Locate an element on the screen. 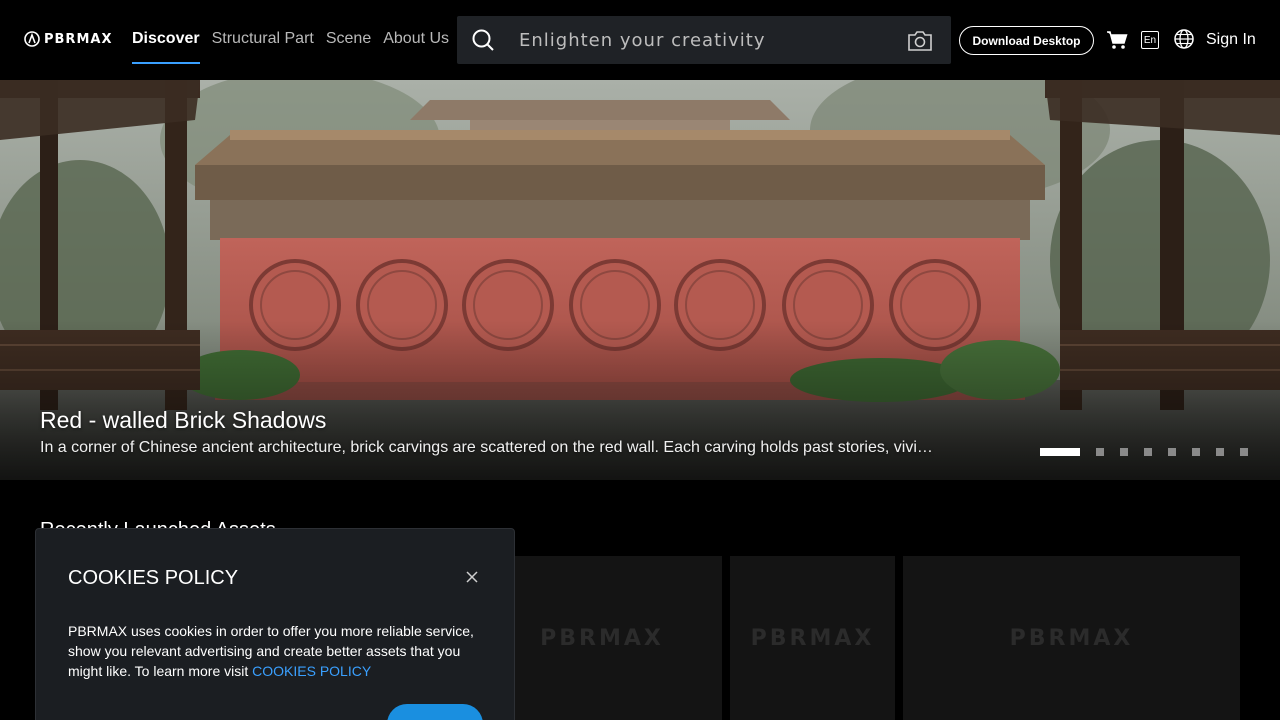 Image resolution: width=1280 pixels, height=720 pixels. brand-mark-icon is located at coordinates (32, 39).